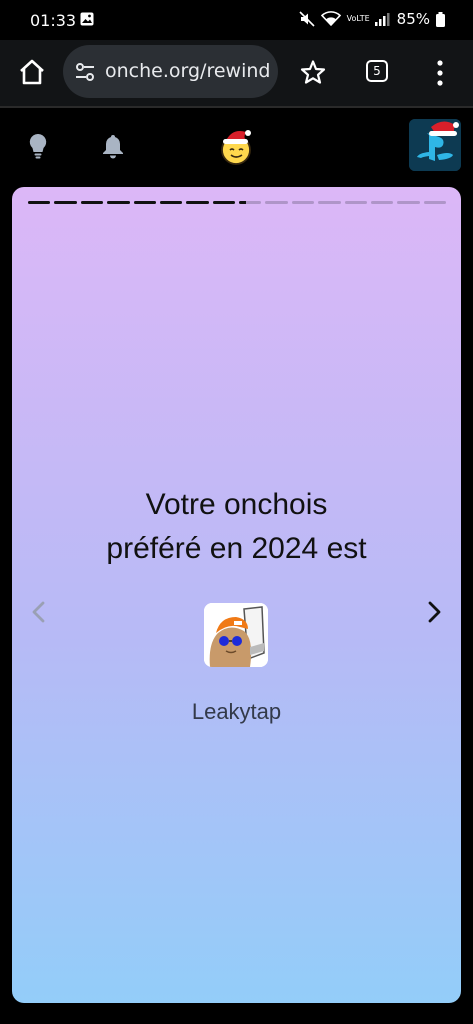 Image resolution: width=473 pixels, height=1024 pixels. What do you see at coordinates (372, 19) in the screenshot?
I see `status-icons: VoLTE 85%` at bounding box center [372, 19].